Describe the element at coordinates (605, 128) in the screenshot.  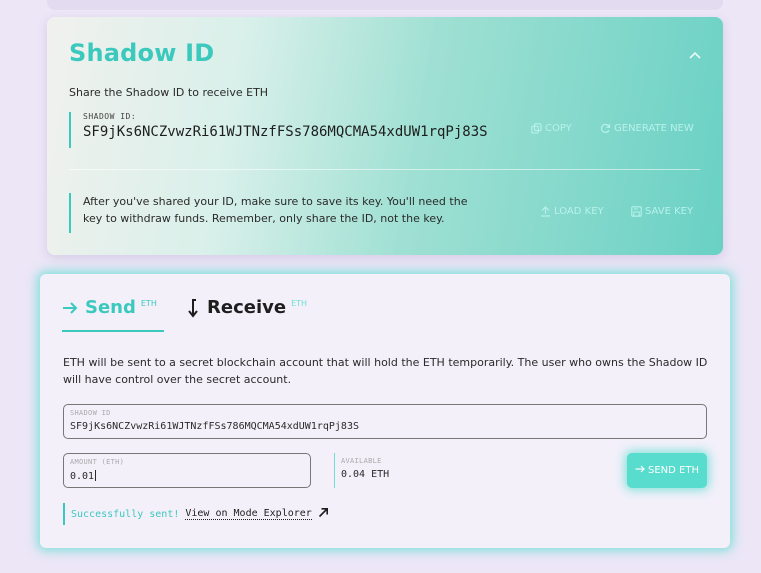
I see `refresh-icon` at that location.